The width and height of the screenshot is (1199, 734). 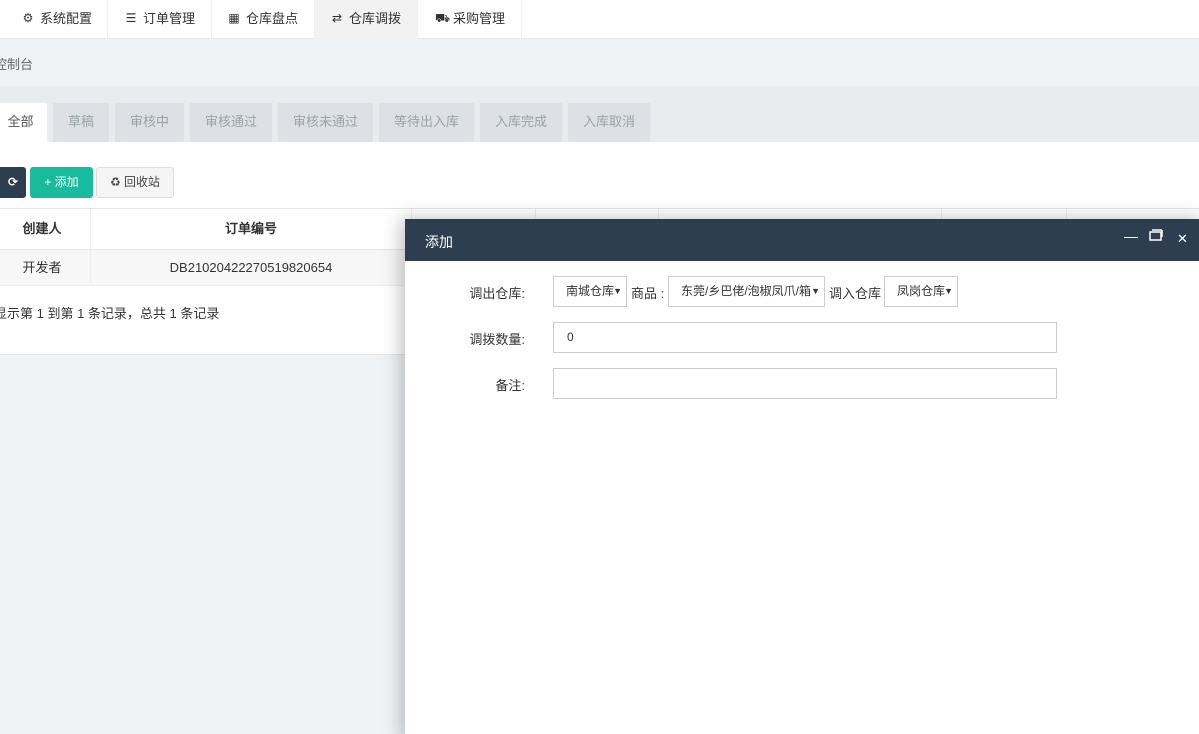 I want to click on refresh-button: ⟳, so click(x=13, y=182).